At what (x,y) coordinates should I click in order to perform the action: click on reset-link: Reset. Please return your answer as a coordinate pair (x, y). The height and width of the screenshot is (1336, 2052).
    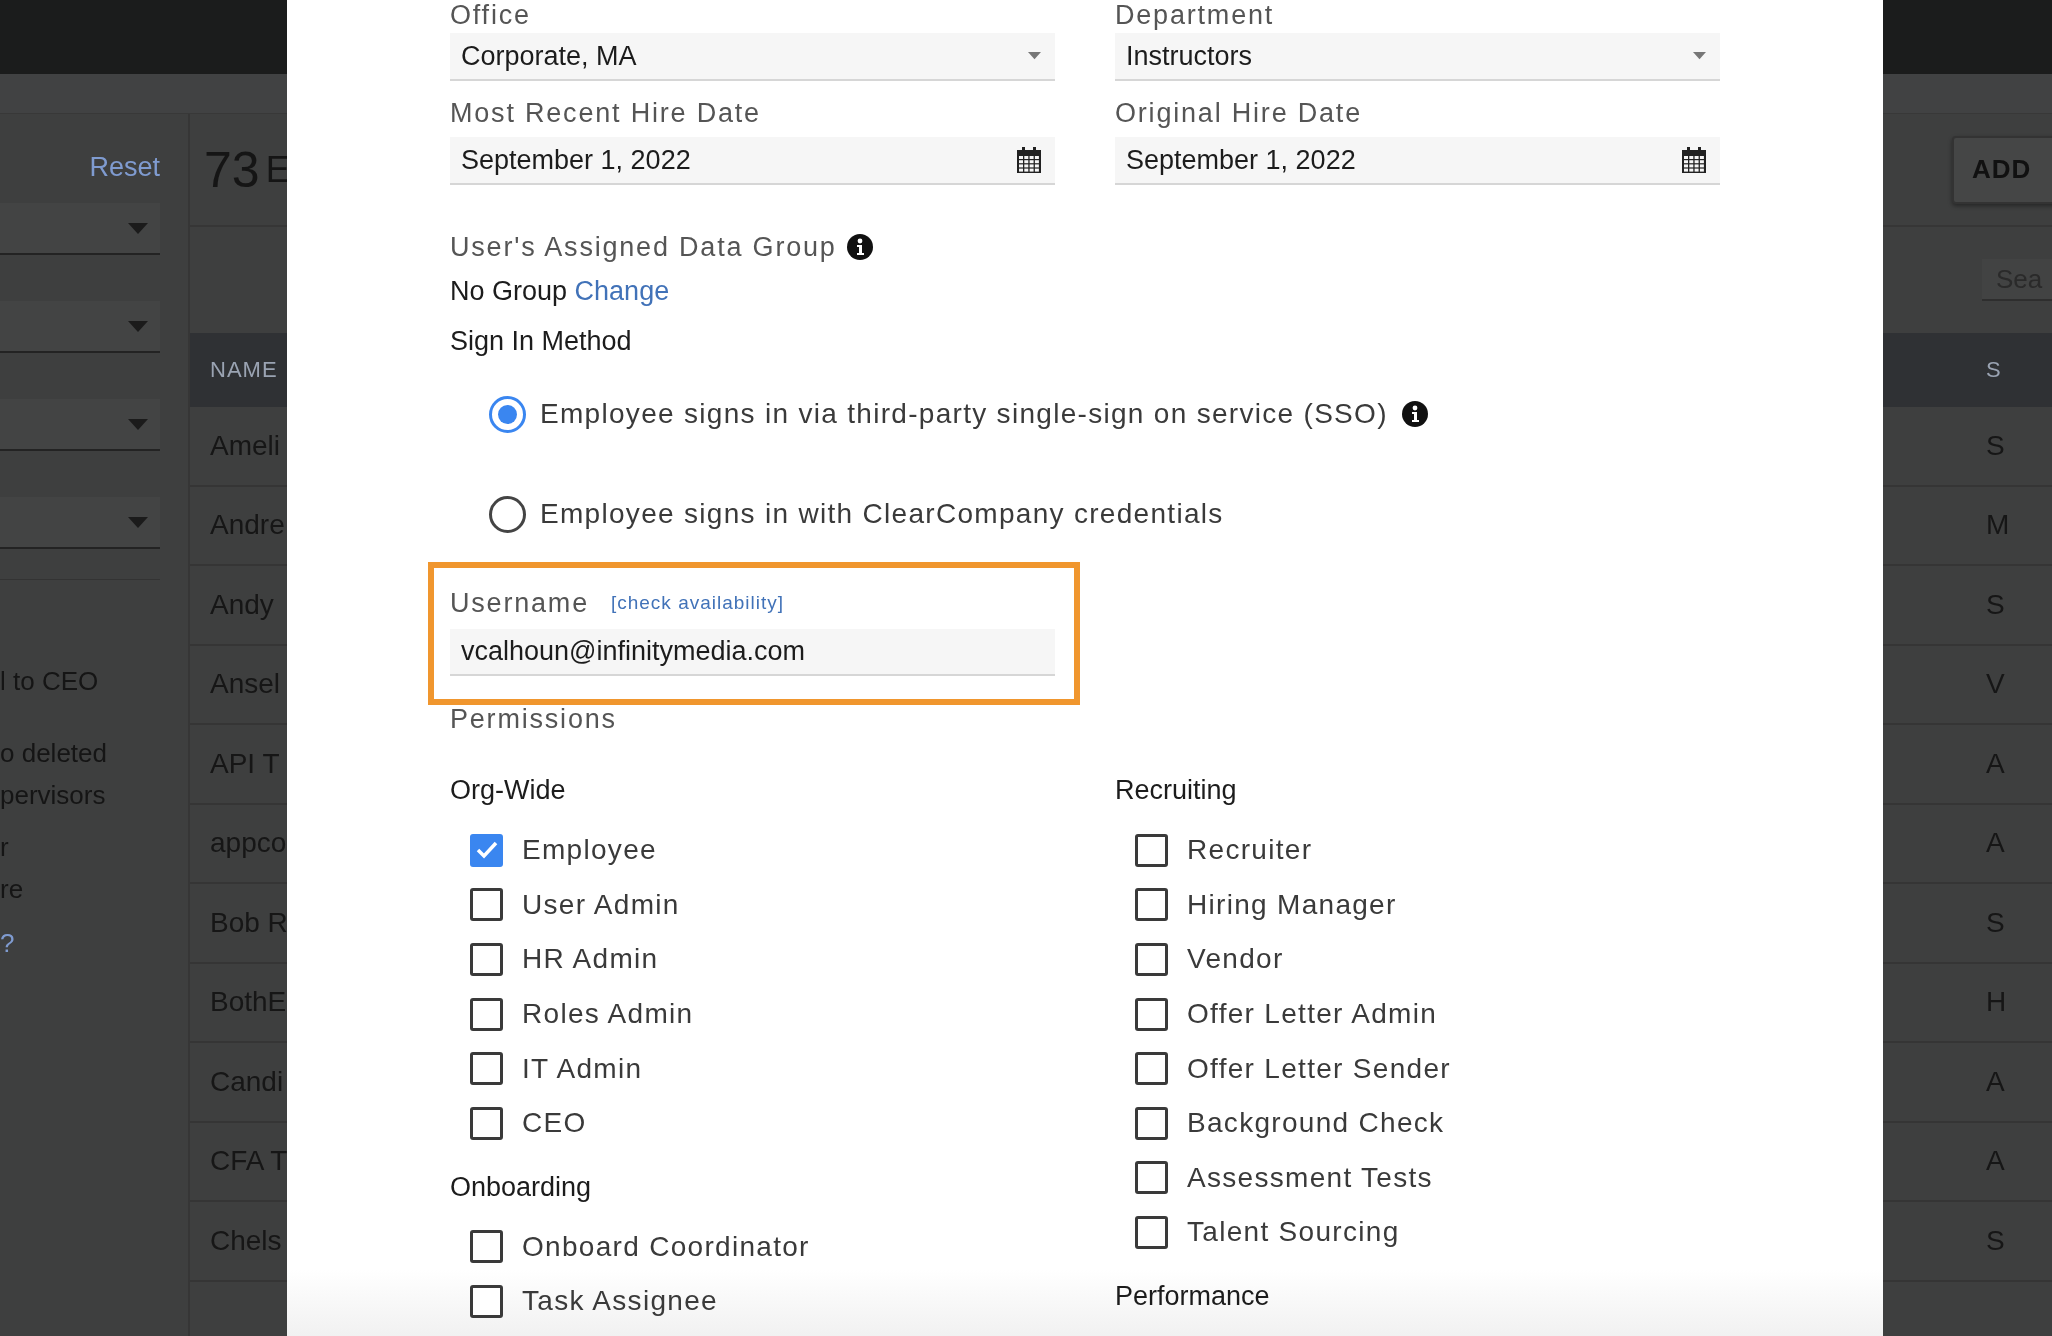
    Looking at the image, I should click on (124, 167).